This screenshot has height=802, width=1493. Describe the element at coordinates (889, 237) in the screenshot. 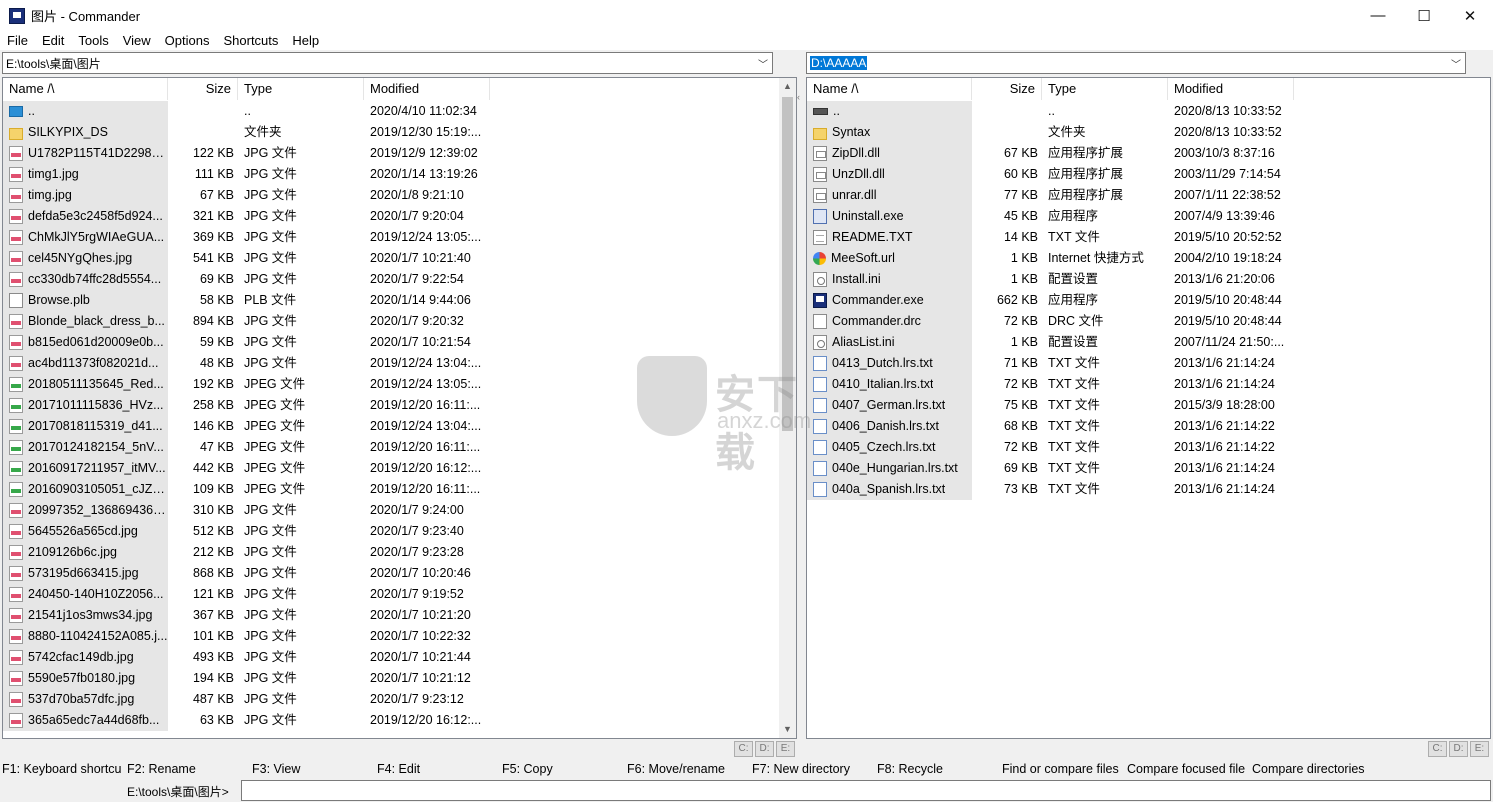

I see `file-name-cell: README.TXT` at that location.